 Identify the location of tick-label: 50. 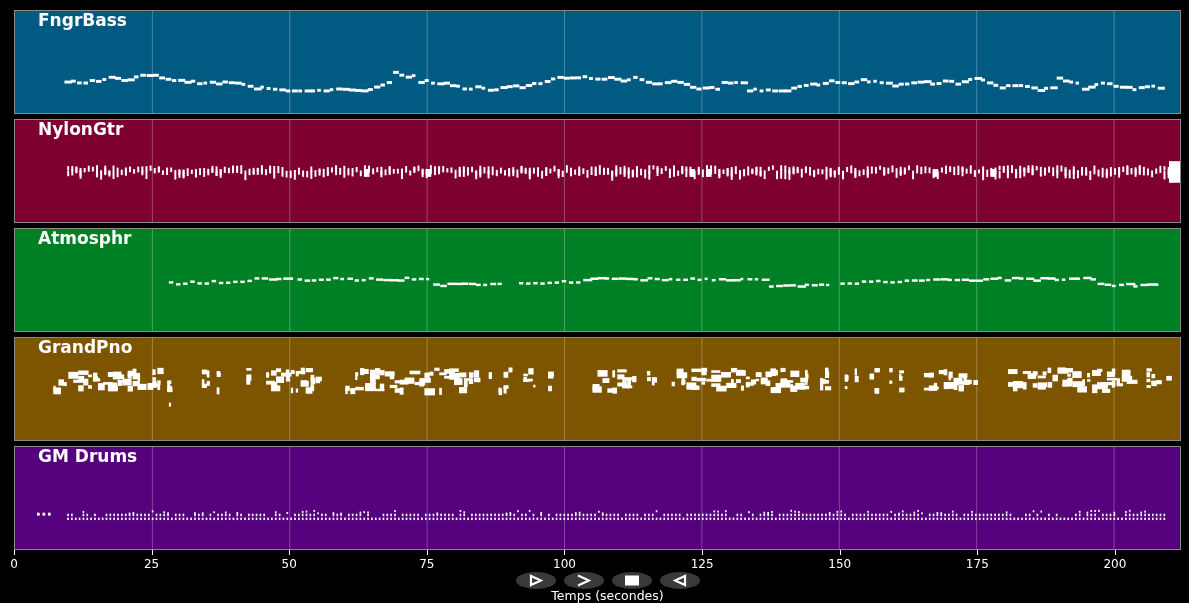
(289, 564).